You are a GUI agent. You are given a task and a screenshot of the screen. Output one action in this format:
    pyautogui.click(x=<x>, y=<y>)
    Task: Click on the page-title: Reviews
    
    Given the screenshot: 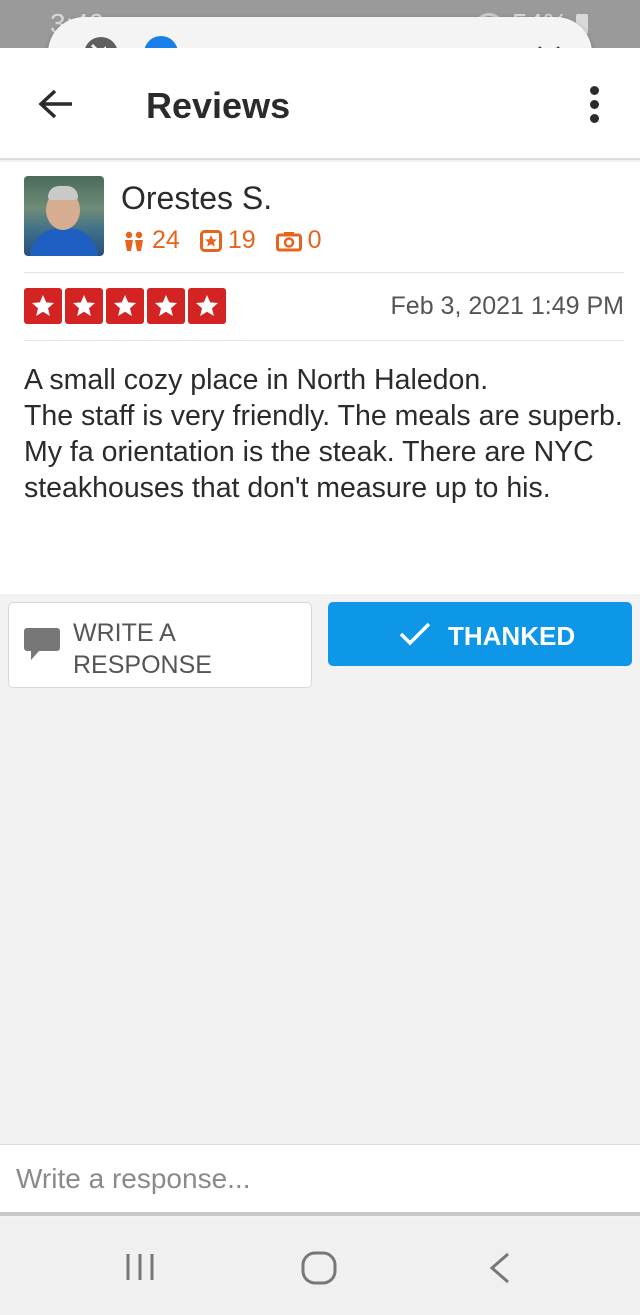 What is the action you would take?
    pyautogui.click(x=218, y=105)
    